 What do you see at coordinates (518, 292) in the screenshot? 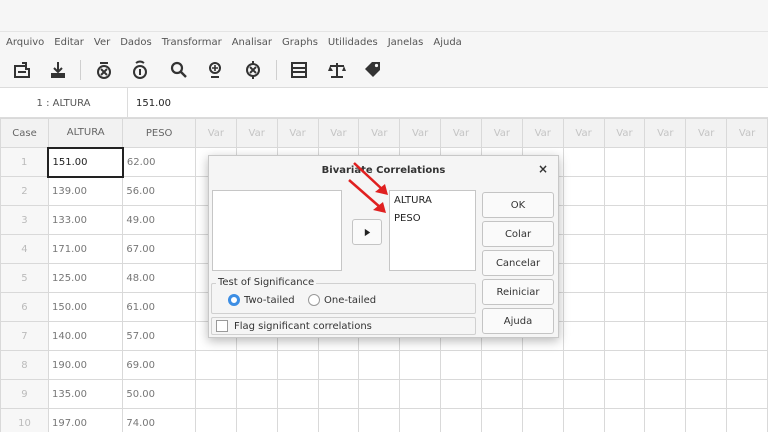
I see `reset-button: Reiniciar` at bounding box center [518, 292].